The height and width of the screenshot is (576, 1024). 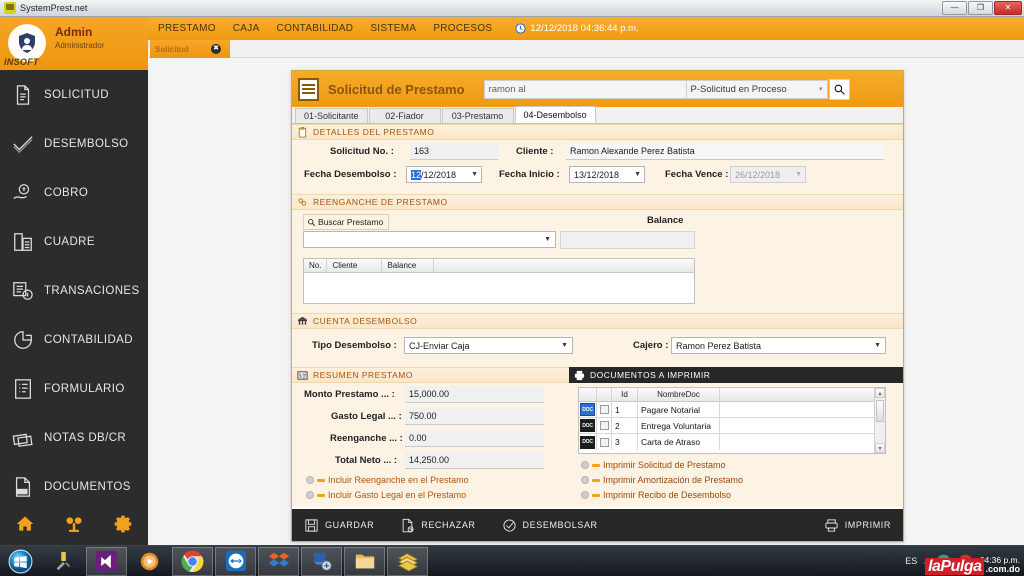 What do you see at coordinates (346, 222) in the screenshot?
I see `buscar-prestamo-button: Buscar Prestamo` at bounding box center [346, 222].